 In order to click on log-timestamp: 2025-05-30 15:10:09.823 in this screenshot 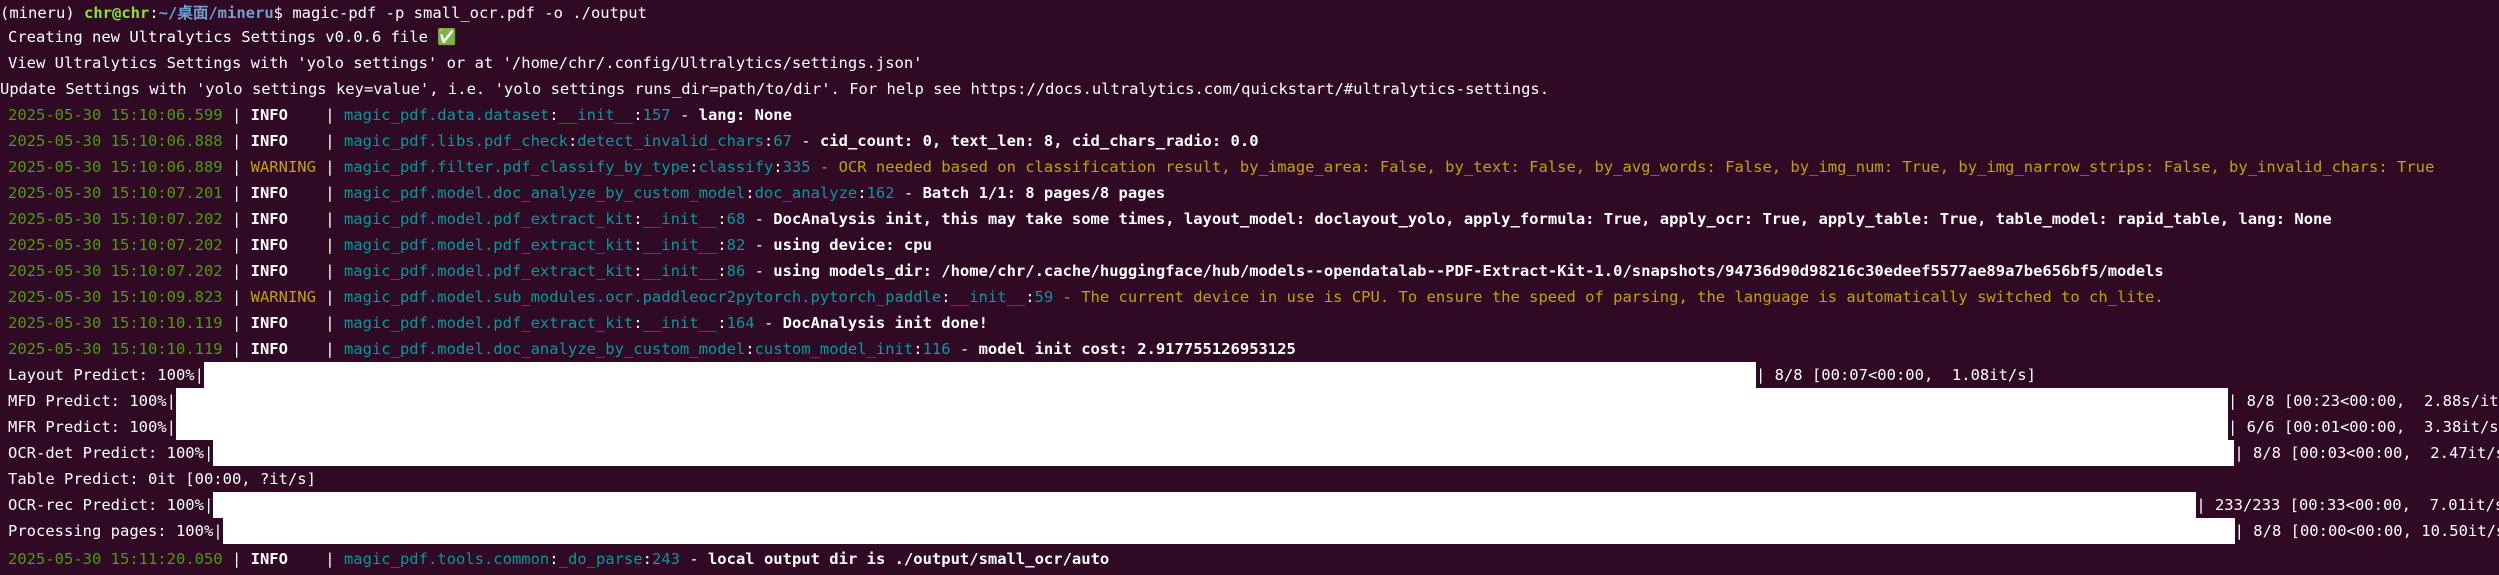, I will do `click(115, 297)`.